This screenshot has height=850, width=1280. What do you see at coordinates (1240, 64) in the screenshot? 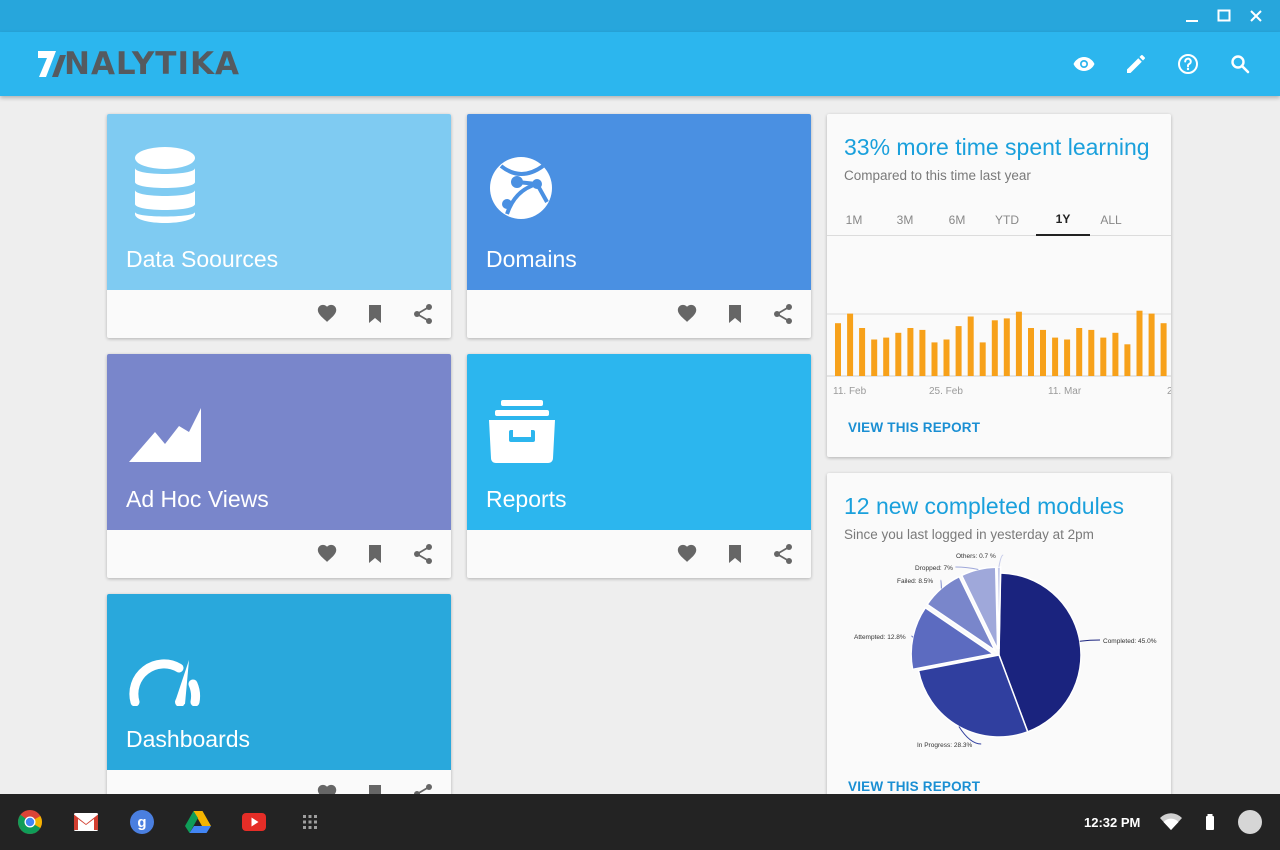
I see `search-icon` at bounding box center [1240, 64].